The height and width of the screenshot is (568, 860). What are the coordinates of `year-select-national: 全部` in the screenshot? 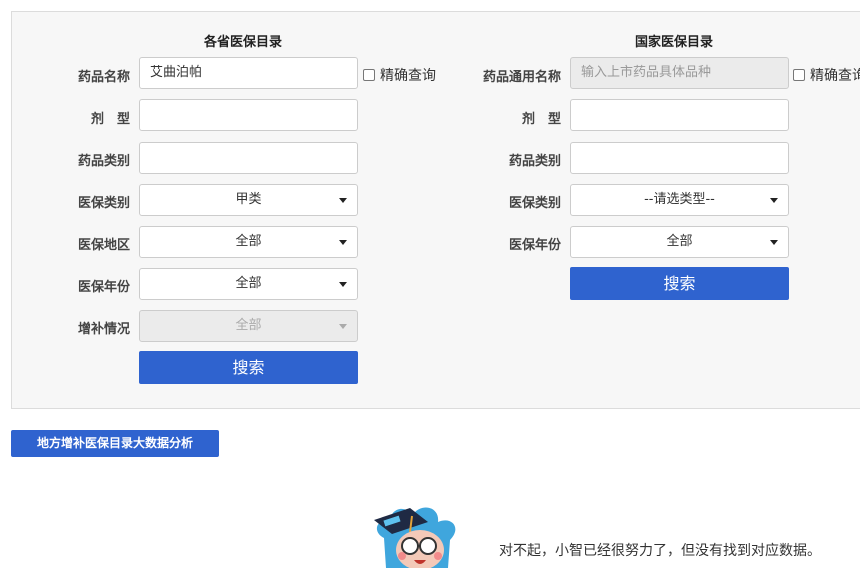 It's located at (679, 242).